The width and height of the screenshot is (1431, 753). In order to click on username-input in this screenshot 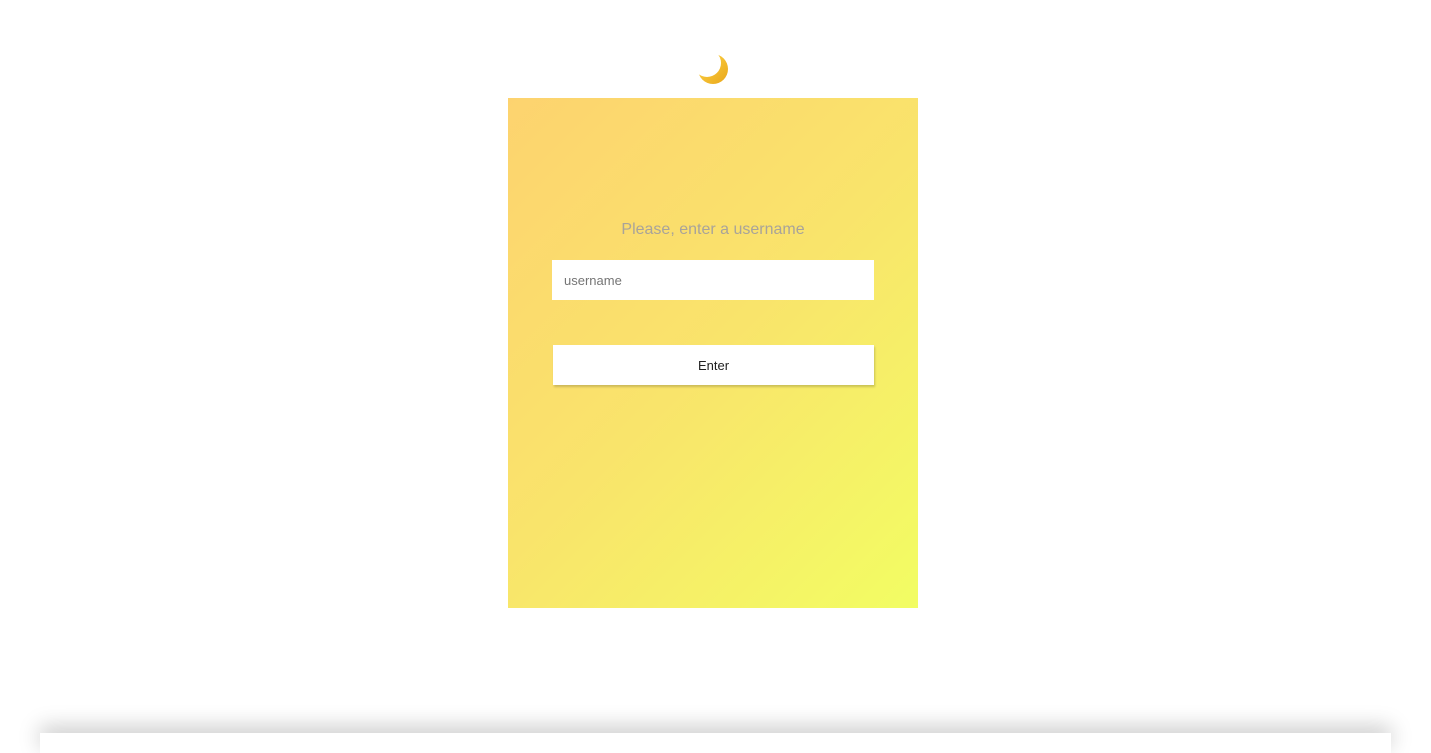, I will do `click(713, 280)`.